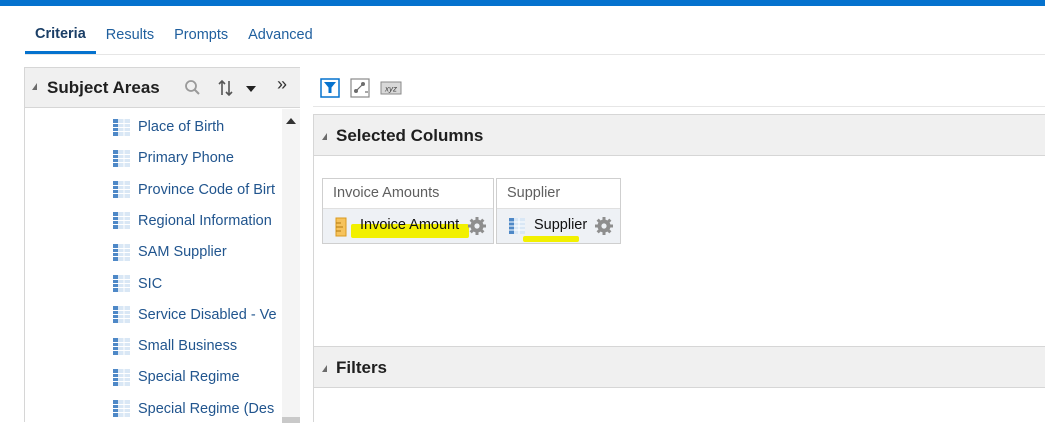  I want to click on scroll-up-icon, so click(291, 121).